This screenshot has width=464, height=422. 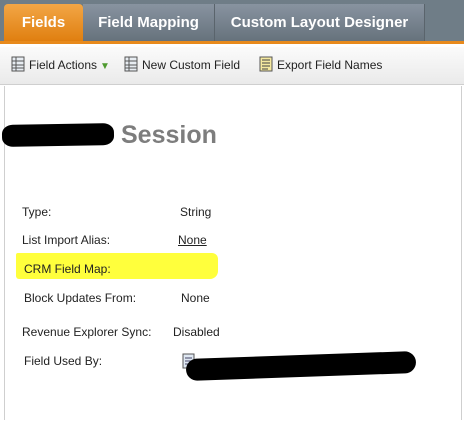 What do you see at coordinates (58, 135) in the screenshot?
I see `redaction-mark` at bounding box center [58, 135].